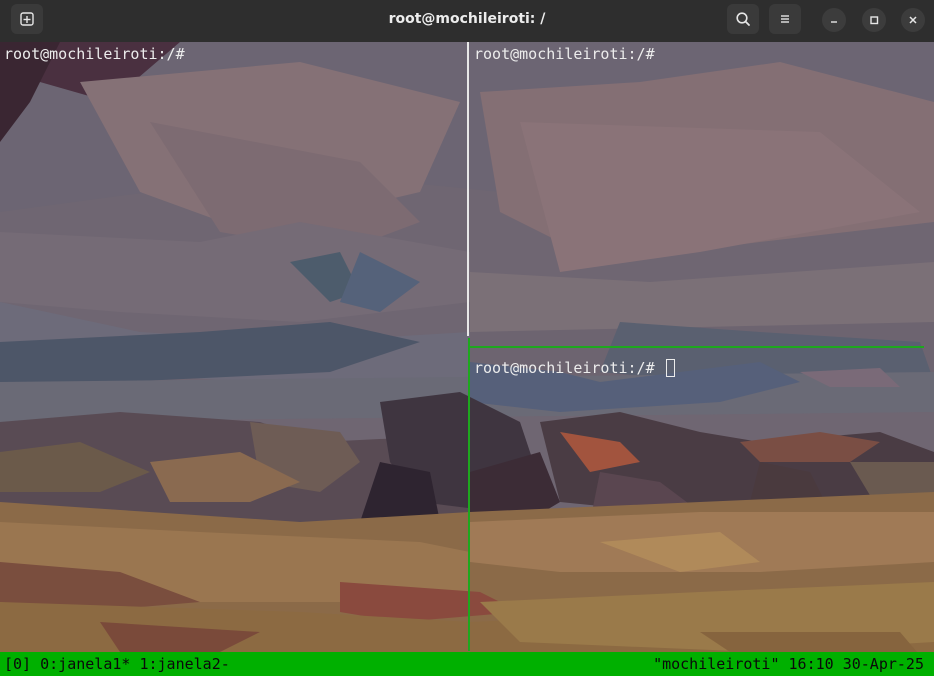  I want to click on text-cursor, so click(670, 368).